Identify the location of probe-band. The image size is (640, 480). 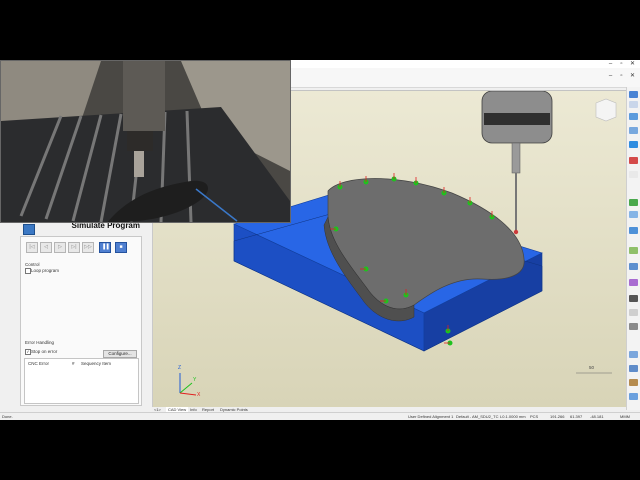
(517, 119).